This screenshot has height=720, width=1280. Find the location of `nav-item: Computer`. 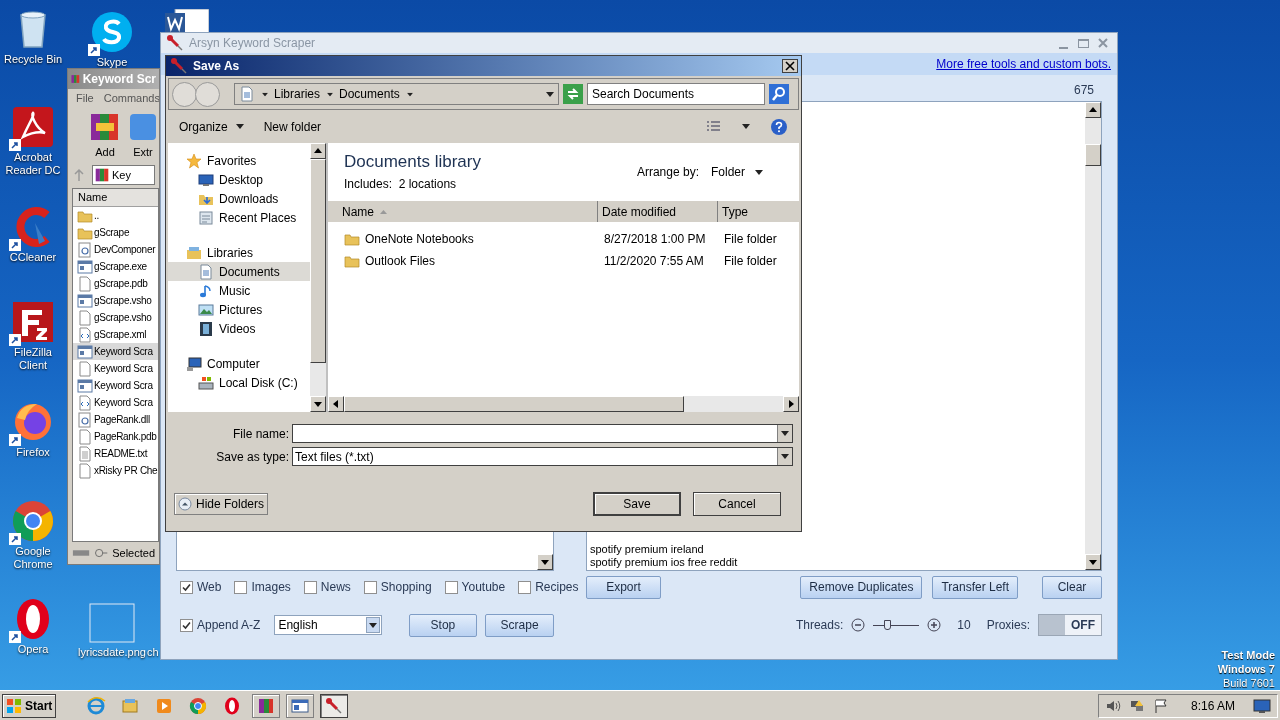

nav-item: Computer is located at coordinates (239, 363).